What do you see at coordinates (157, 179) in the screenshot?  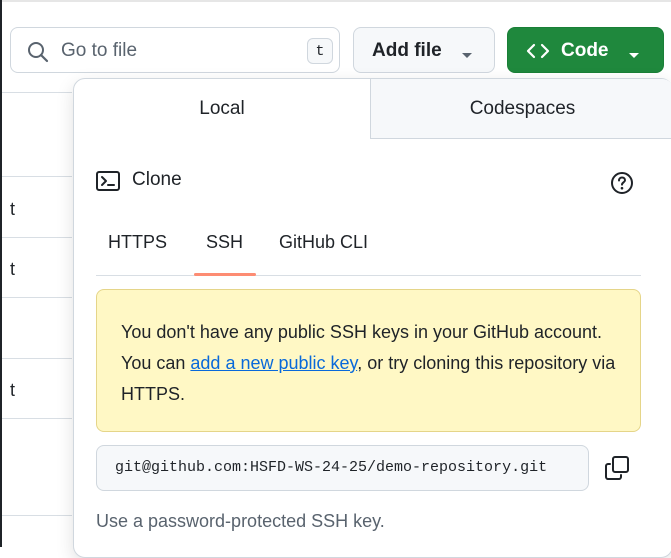 I see `clone-title: Clone` at bounding box center [157, 179].